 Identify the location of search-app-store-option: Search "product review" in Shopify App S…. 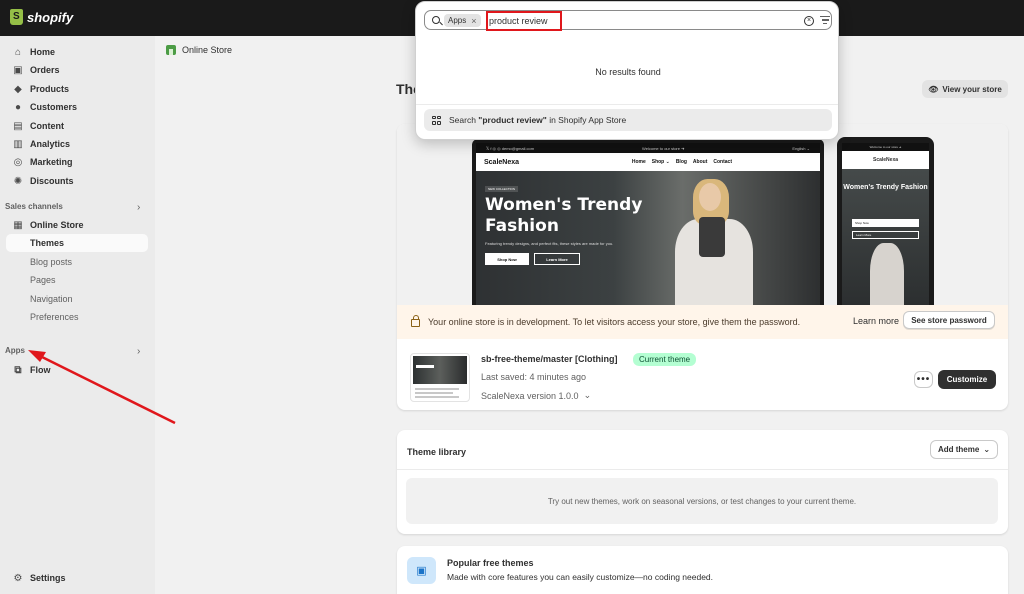
(628, 120).